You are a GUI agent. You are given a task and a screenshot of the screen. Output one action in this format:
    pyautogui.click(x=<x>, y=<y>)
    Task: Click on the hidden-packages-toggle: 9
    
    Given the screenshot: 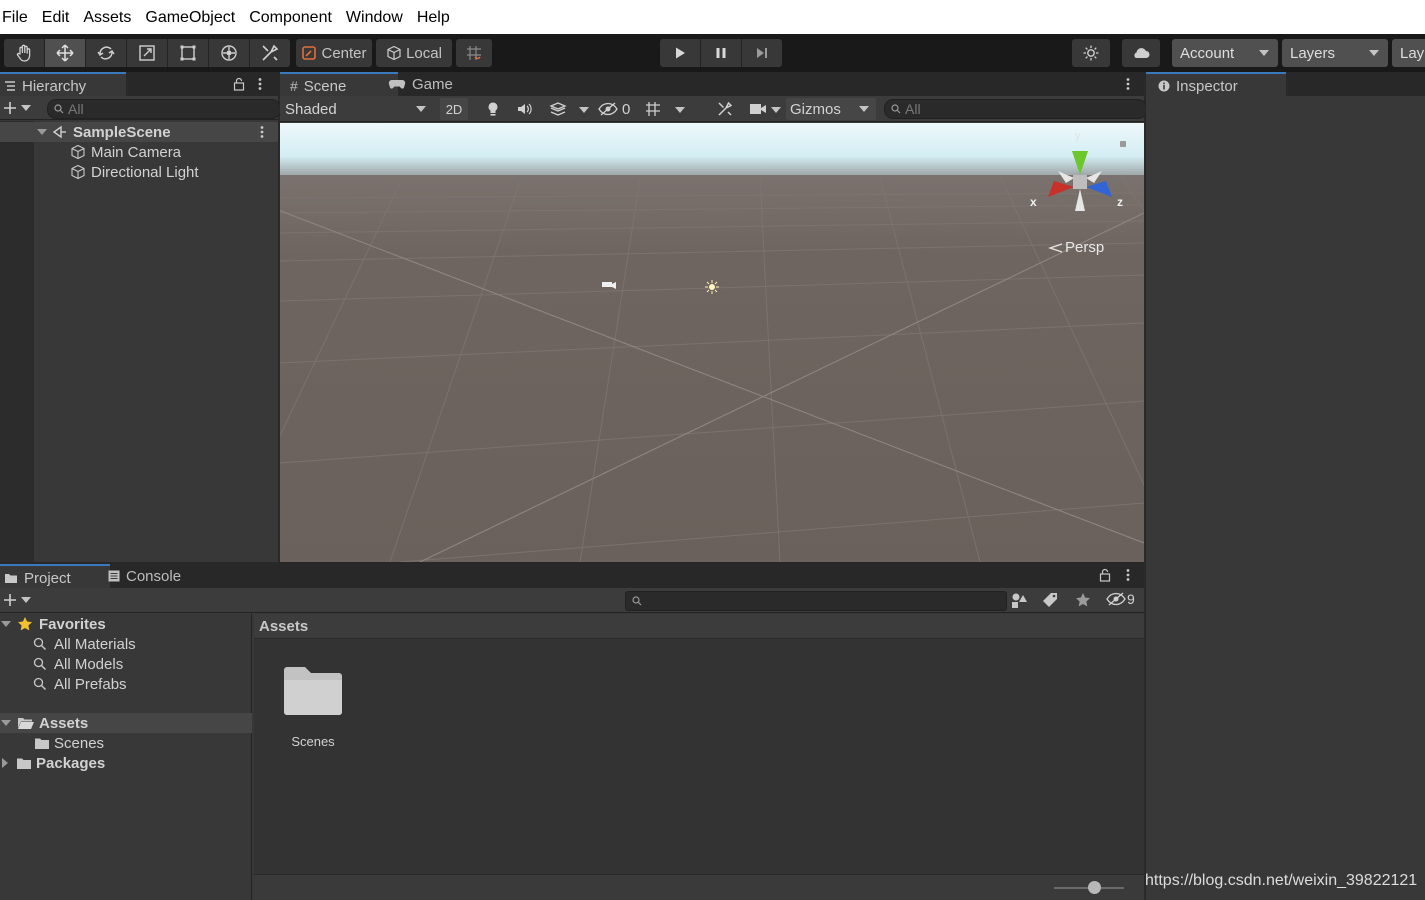 What is the action you would take?
    pyautogui.click(x=1120, y=599)
    